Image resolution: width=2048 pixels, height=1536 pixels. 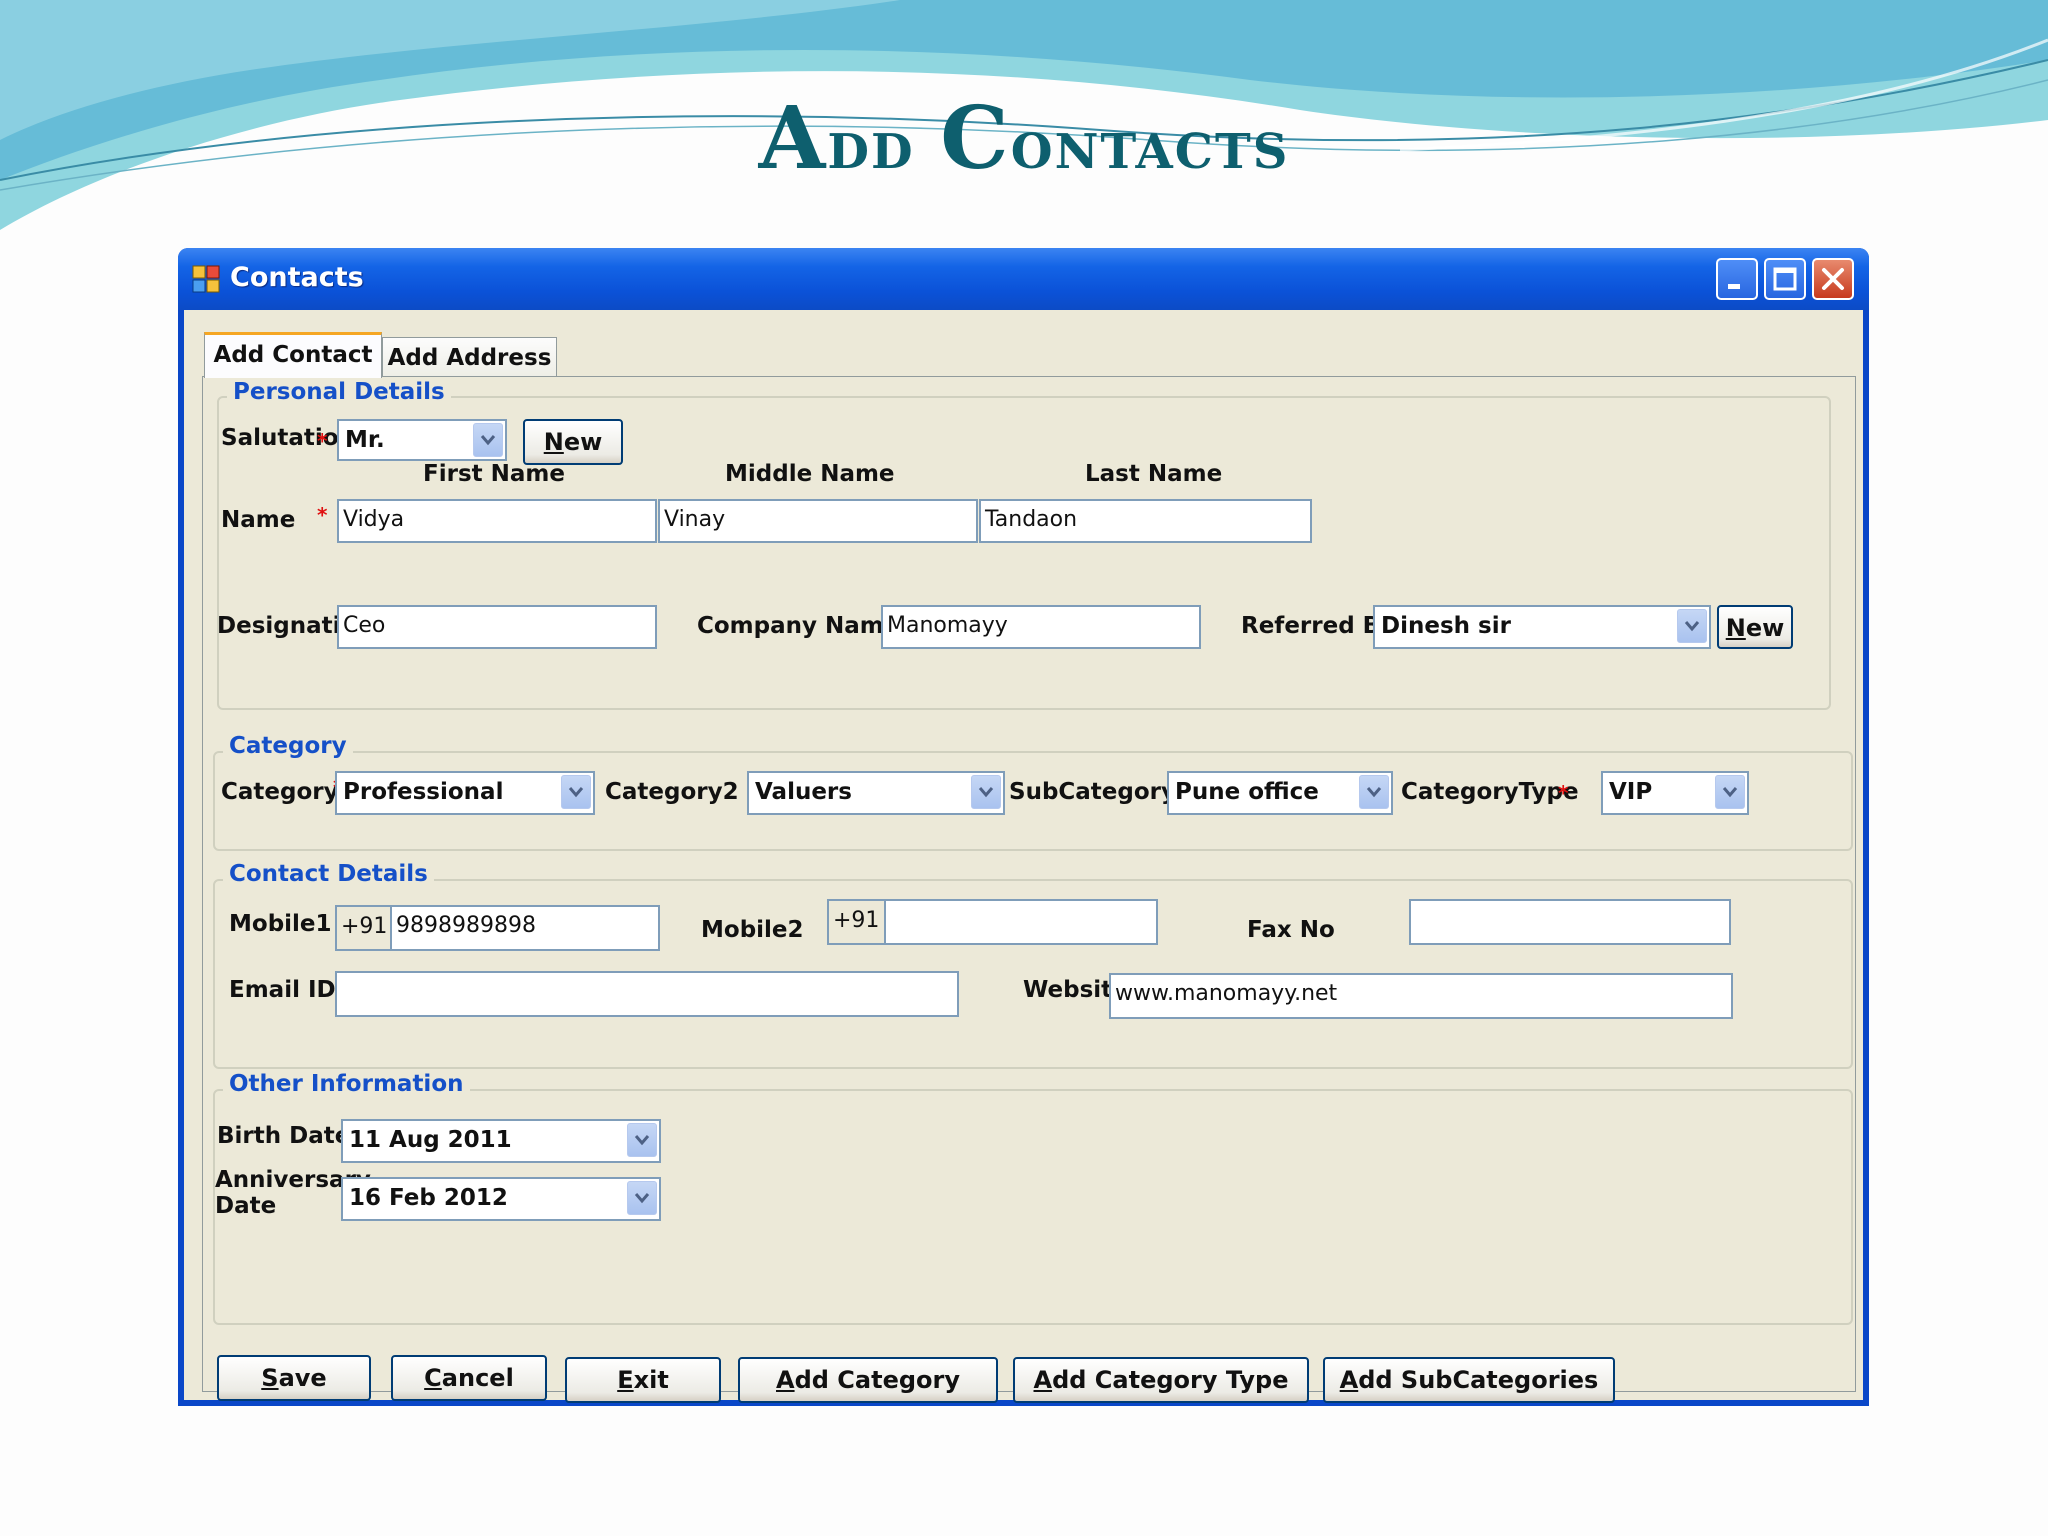 I want to click on referred-by-select: Dinesh sir, so click(x=1542, y=627).